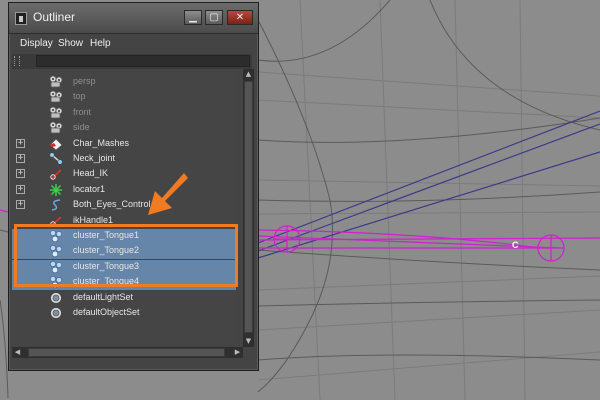 The image size is (600, 400). Describe the element at coordinates (106, 250) in the screenshot. I see `outliner-row-label: cluster_Tongue2` at that location.